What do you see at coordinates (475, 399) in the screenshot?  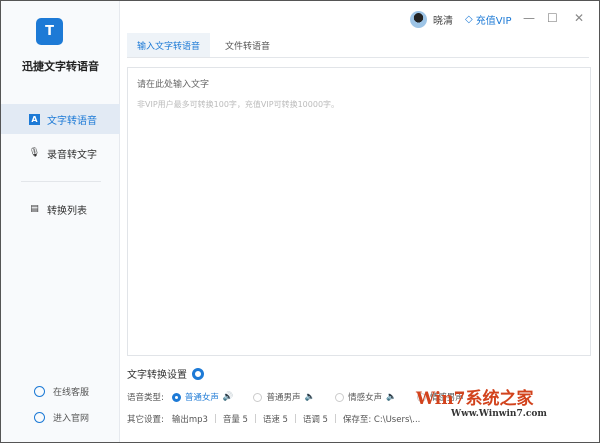 I see `watermark-title: Win7系统之家` at bounding box center [475, 399].